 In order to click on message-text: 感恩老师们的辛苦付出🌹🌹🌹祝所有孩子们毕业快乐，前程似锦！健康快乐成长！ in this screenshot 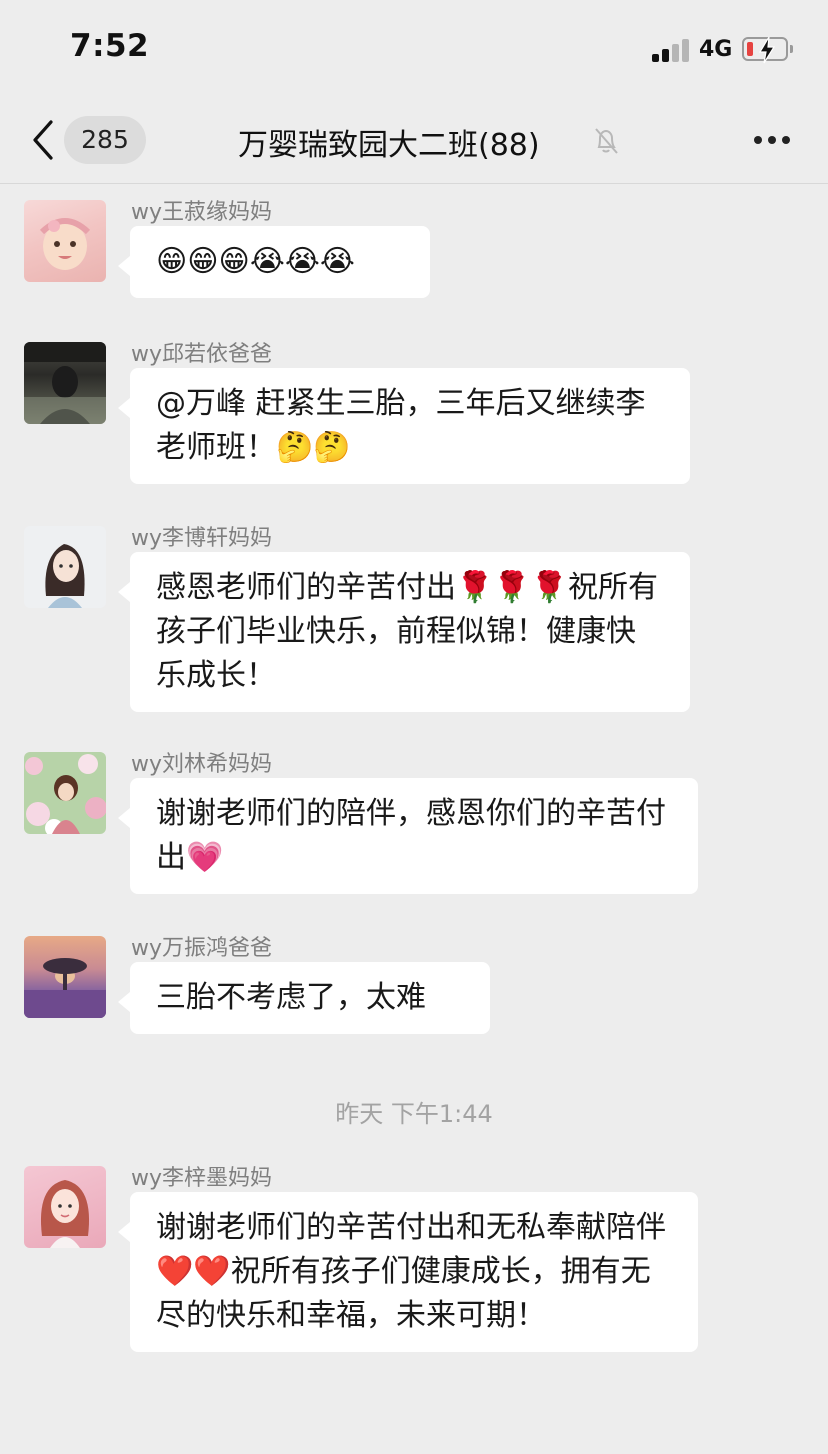, I will do `click(407, 631)`.